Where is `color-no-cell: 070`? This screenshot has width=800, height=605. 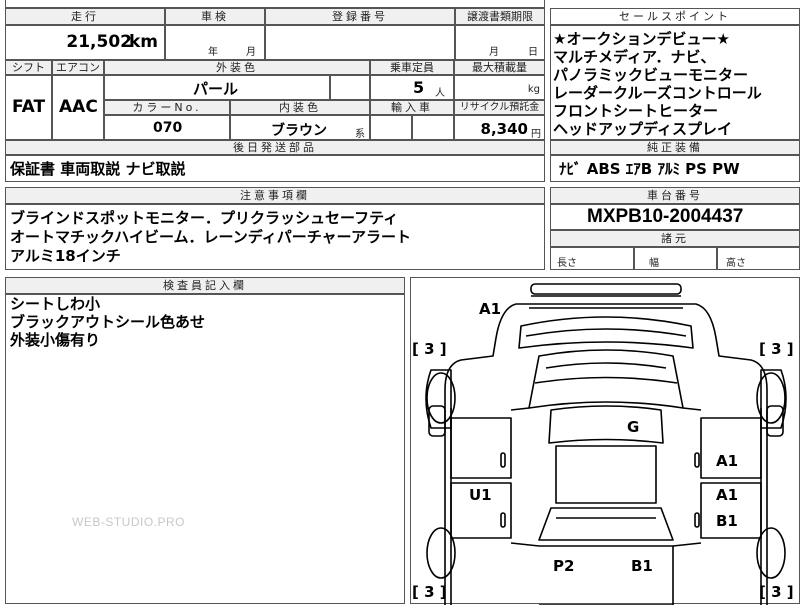
color-no-cell: 070 is located at coordinates (167, 127).